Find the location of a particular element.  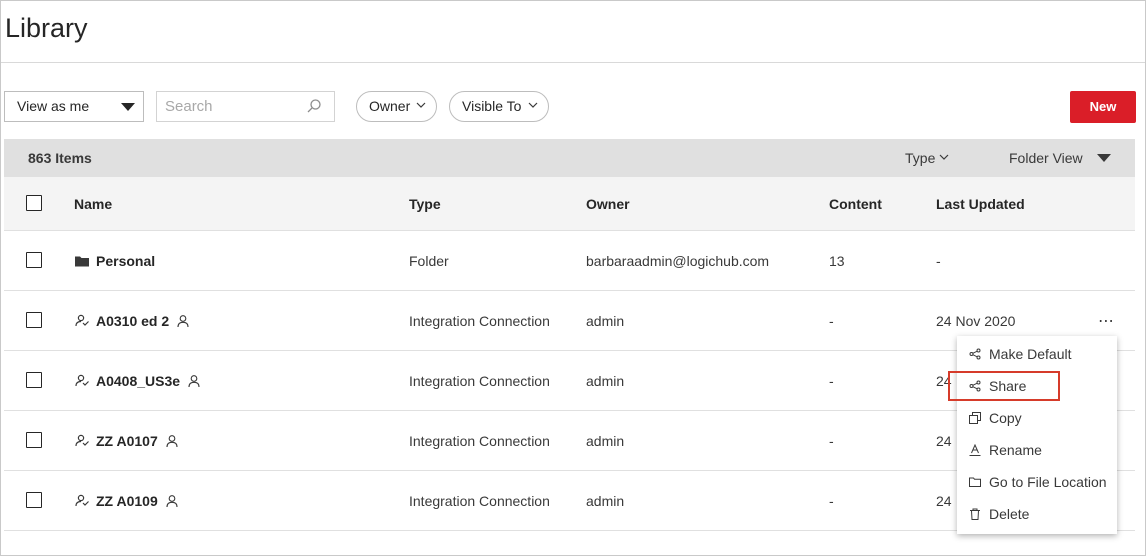

search-box is located at coordinates (245, 106).